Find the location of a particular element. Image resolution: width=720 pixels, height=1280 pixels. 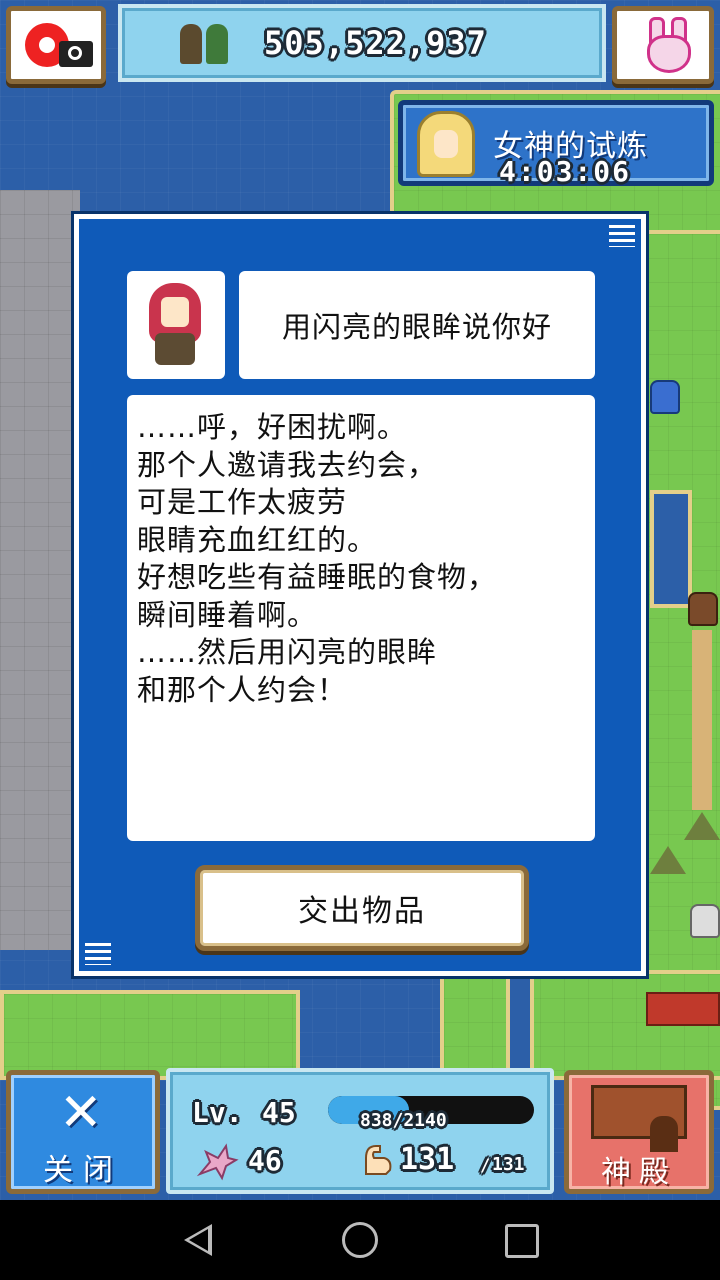

message-line: 可是工作太疲劳 is located at coordinates (242, 502).